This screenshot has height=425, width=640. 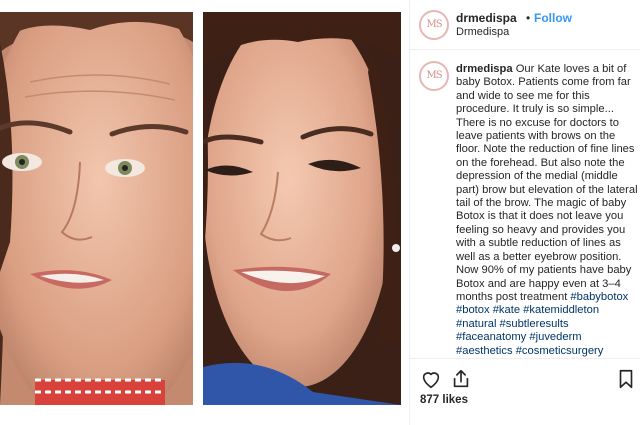 What do you see at coordinates (525, 391) in the screenshot?
I see `action-bar: 877 likes` at bounding box center [525, 391].